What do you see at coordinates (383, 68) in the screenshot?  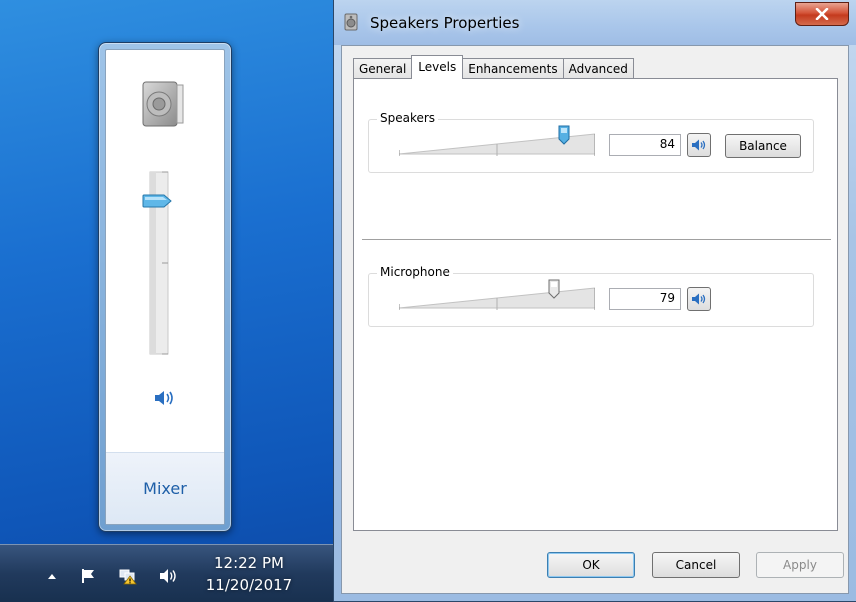 I see `tab-general: General` at bounding box center [383, 68].